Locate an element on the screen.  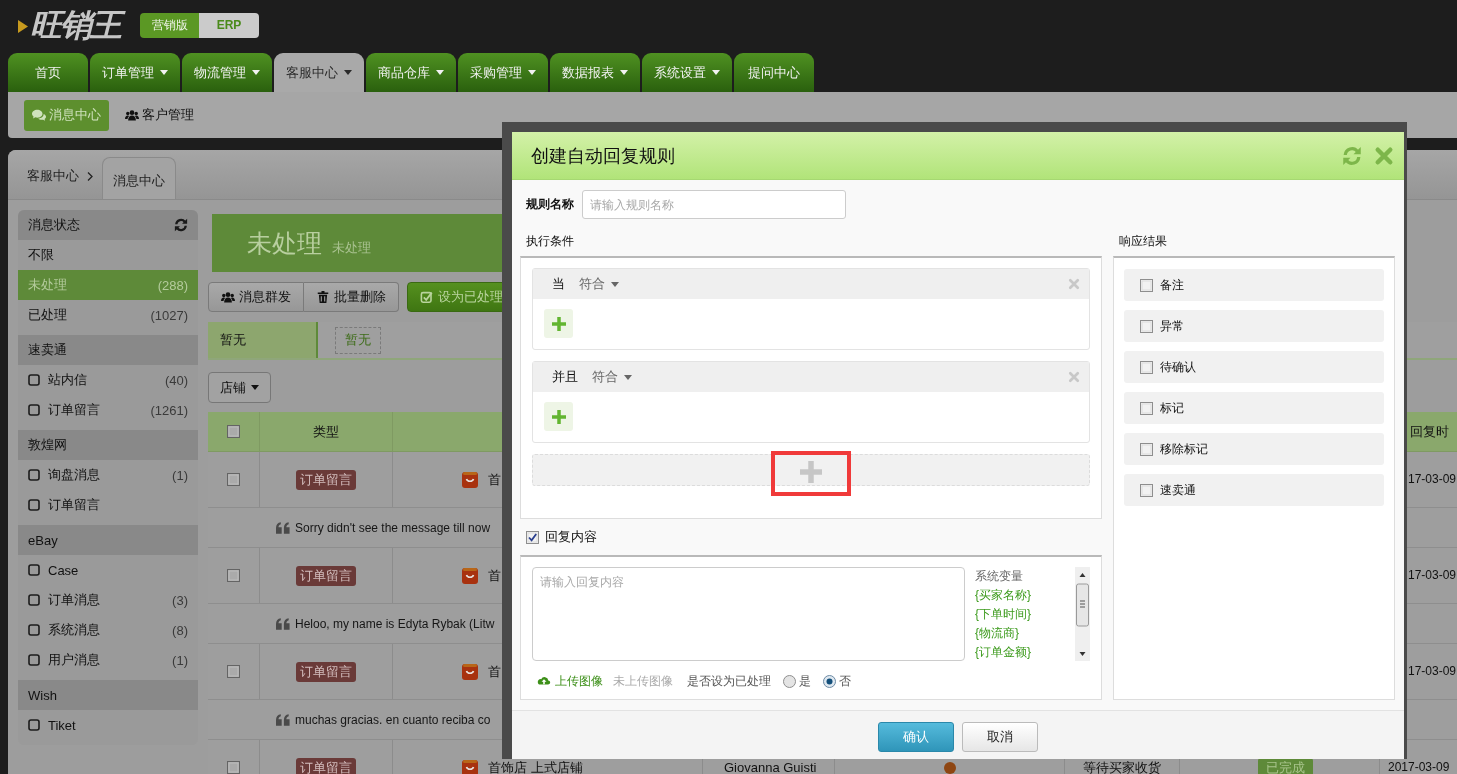
nav-tab: 提问中心 is located at coordinates (774, 72).